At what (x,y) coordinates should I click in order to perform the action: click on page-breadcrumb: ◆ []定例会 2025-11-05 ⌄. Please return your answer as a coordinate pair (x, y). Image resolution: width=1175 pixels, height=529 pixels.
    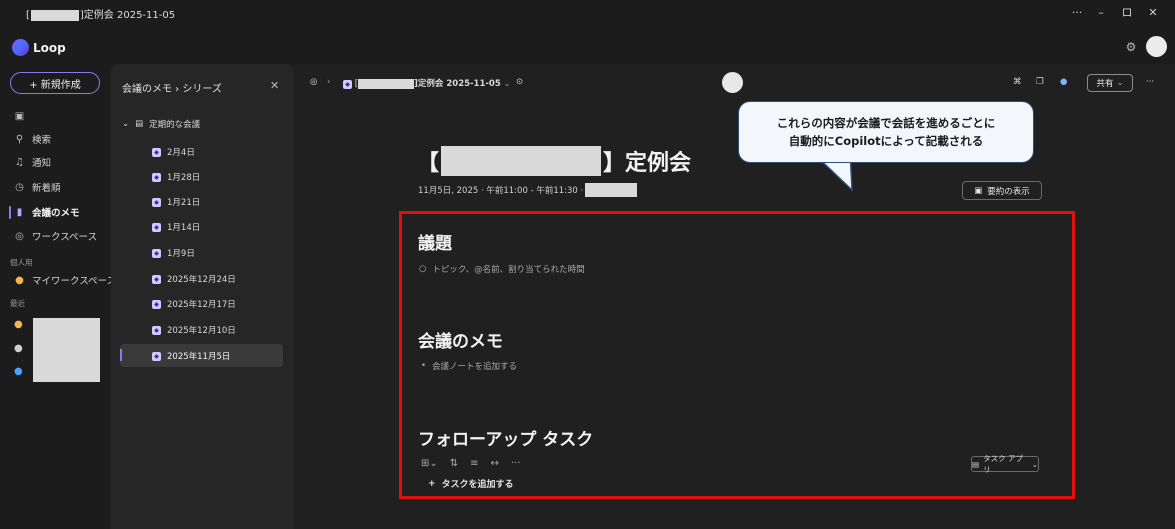
    Looking at the image, I should click on (427, 83).